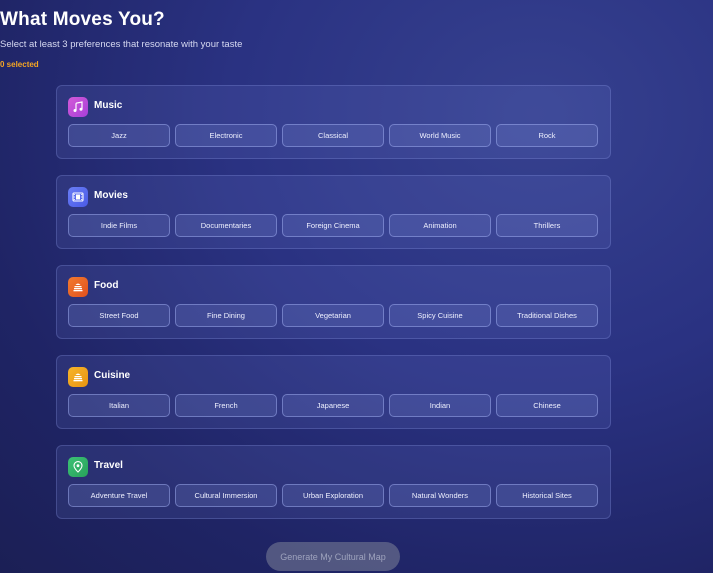 Image resolution: width=713 pixels, height=573 pixels. What do you see at coordinates (547, 315) in the screenshot?
I see `option-traditional-dishes: Traditional Dishes` at bounding box center [547, 315].